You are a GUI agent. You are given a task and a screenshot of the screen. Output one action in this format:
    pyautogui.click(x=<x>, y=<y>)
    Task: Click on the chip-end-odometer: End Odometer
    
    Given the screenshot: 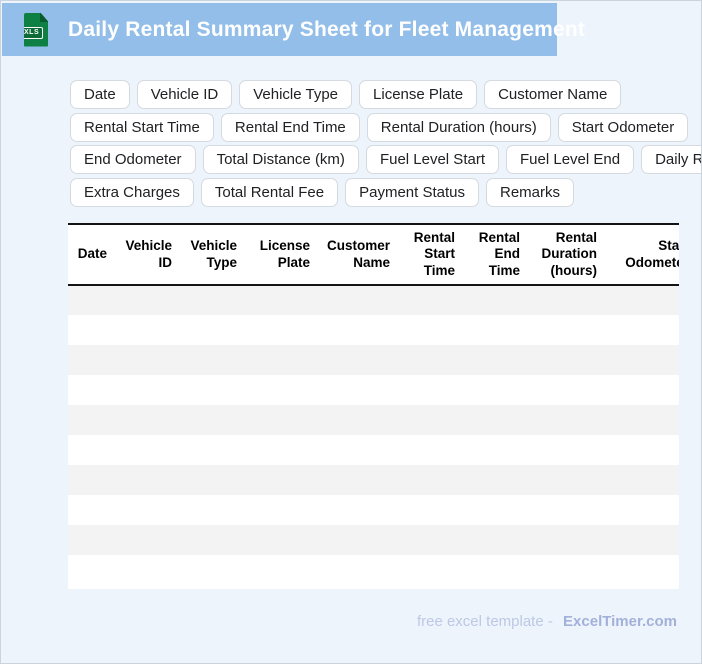 What is the action you would take?
    pyautogui.click(x=133, y=159)
    